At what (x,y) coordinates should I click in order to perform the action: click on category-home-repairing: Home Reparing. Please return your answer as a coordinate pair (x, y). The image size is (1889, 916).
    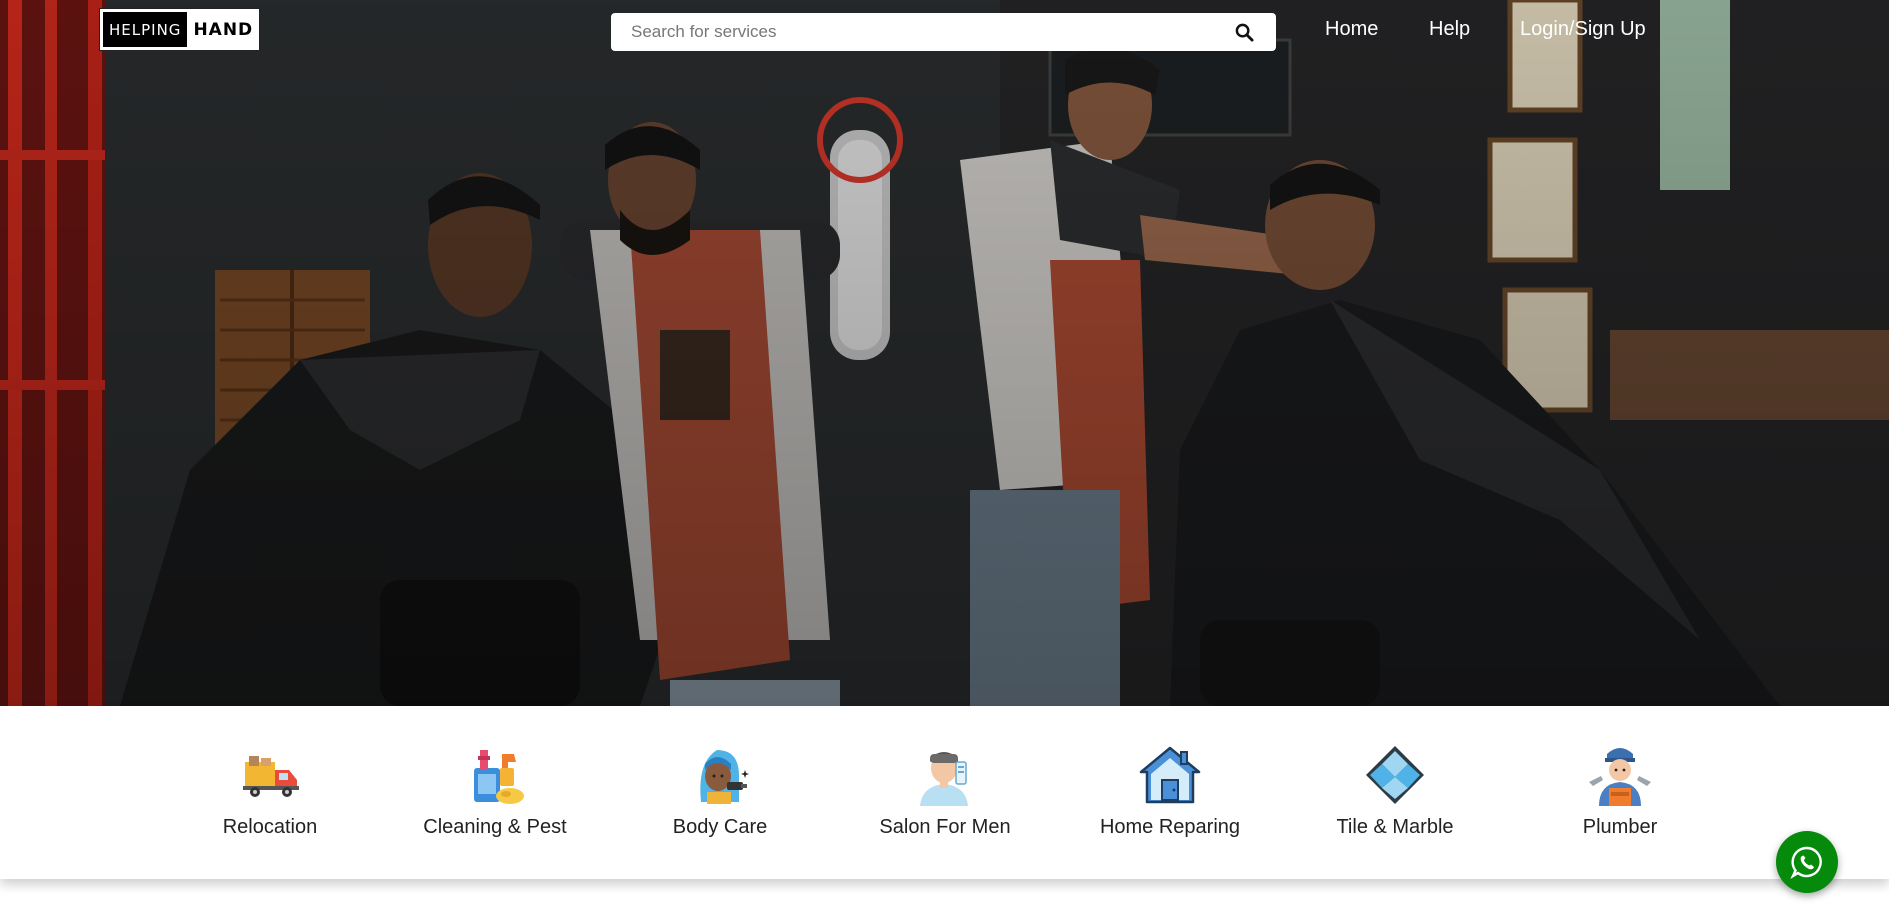
    Looking at the image, I should click on (1170, 790).